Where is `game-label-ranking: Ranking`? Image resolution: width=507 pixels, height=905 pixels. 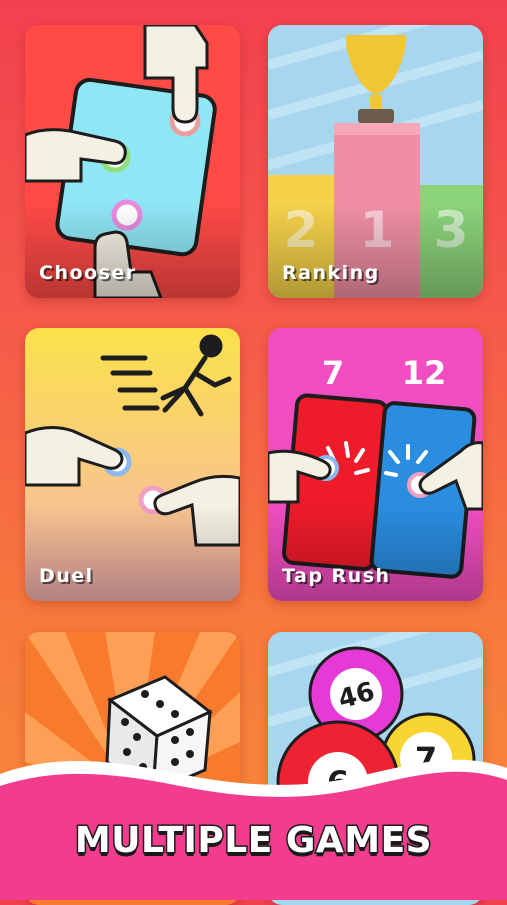 game-label-ranking: Ranking is located at coordinates (331, 273).